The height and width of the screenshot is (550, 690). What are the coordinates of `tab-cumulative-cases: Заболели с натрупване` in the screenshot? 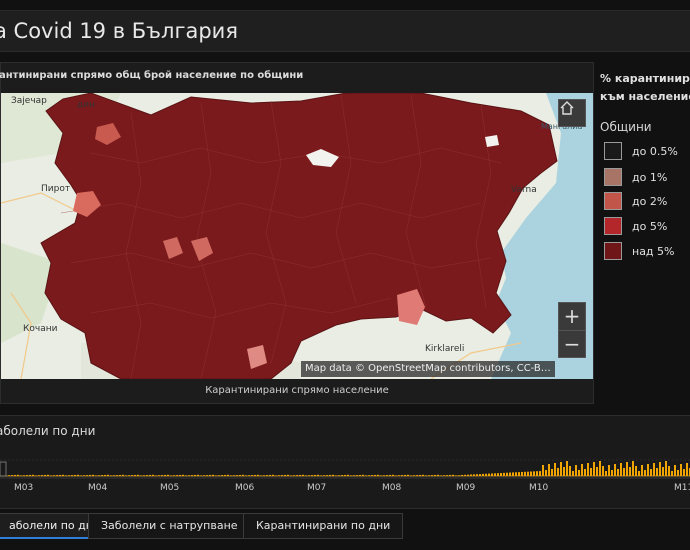 It's located at (169, 526).